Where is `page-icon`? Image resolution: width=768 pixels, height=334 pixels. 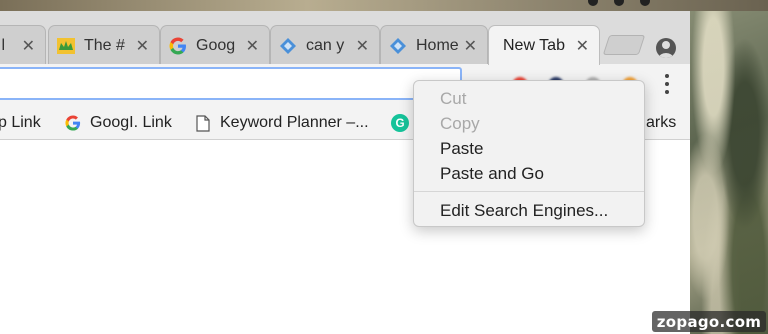 page-icon is located at coordinates (203, 123).